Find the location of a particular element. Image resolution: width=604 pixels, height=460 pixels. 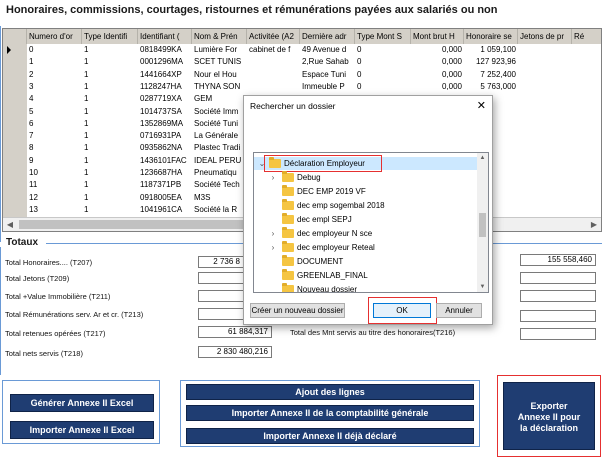

table-cell: Pneumatiqu is located at coordinates (219, 172).